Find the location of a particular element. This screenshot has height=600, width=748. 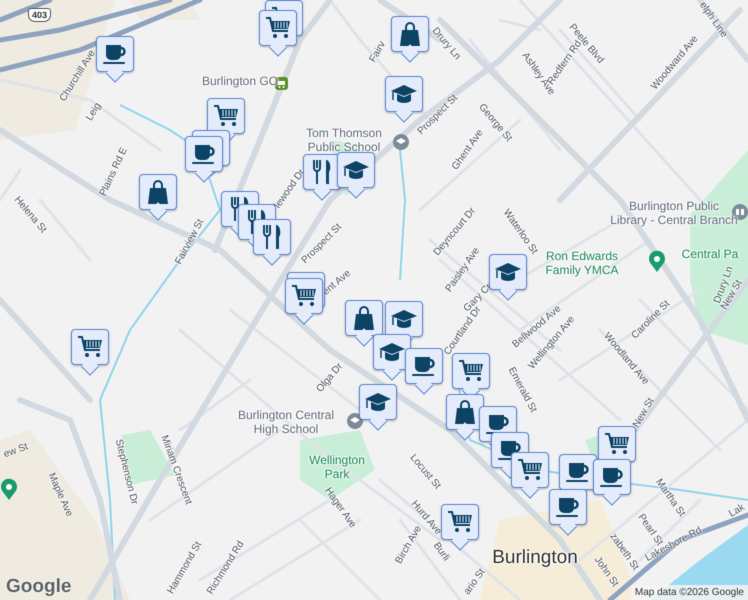

attribution-text: Map data ©2026 Google is located at coordinates (689, 592).